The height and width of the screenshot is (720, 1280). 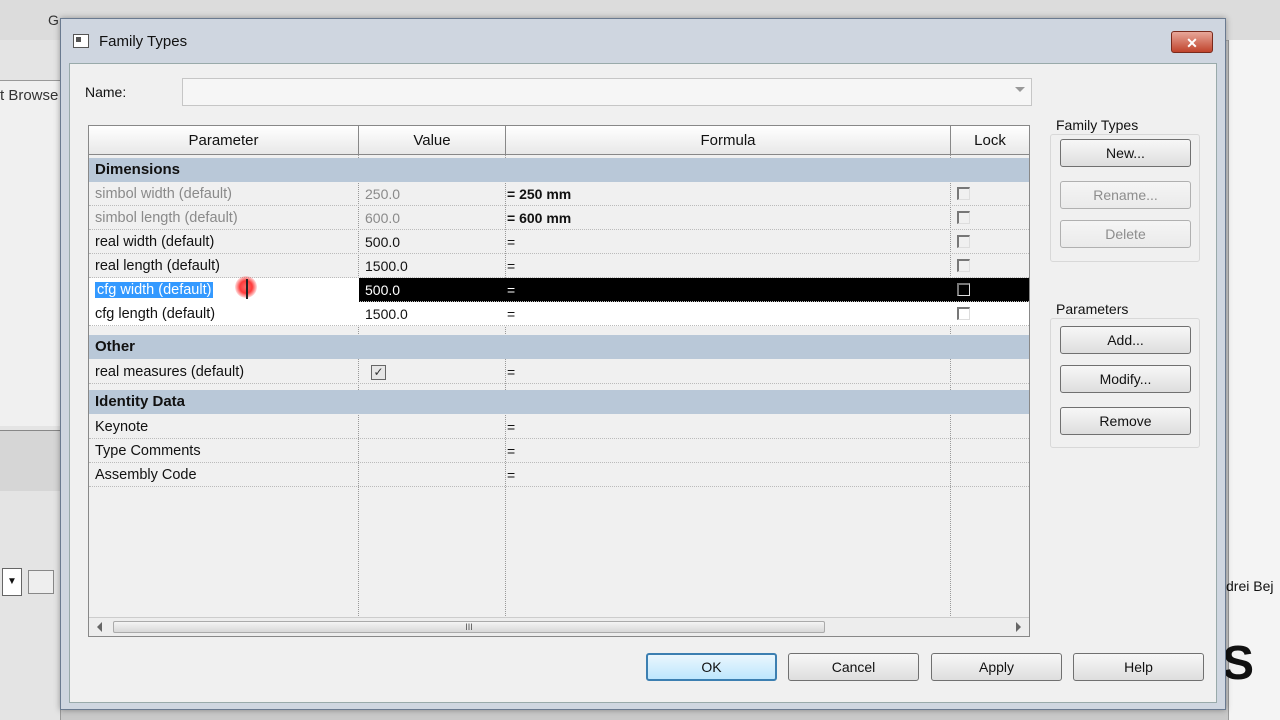 I want to click on group-header-identity-data: Identity Data, so click(x=559, y=402).